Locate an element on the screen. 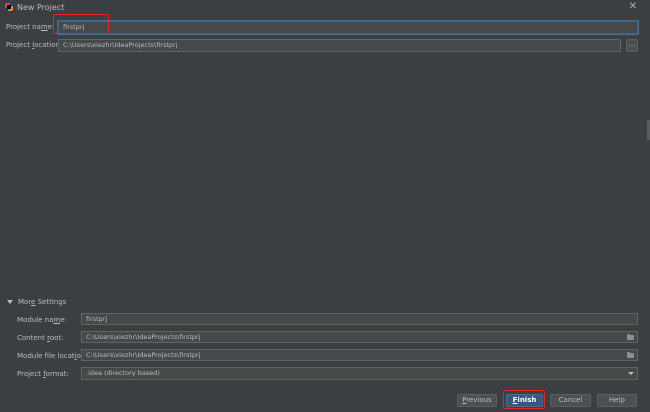 This screenshot has height=412, width=650. finish-button: Finish is located at coordinates (524, 400).